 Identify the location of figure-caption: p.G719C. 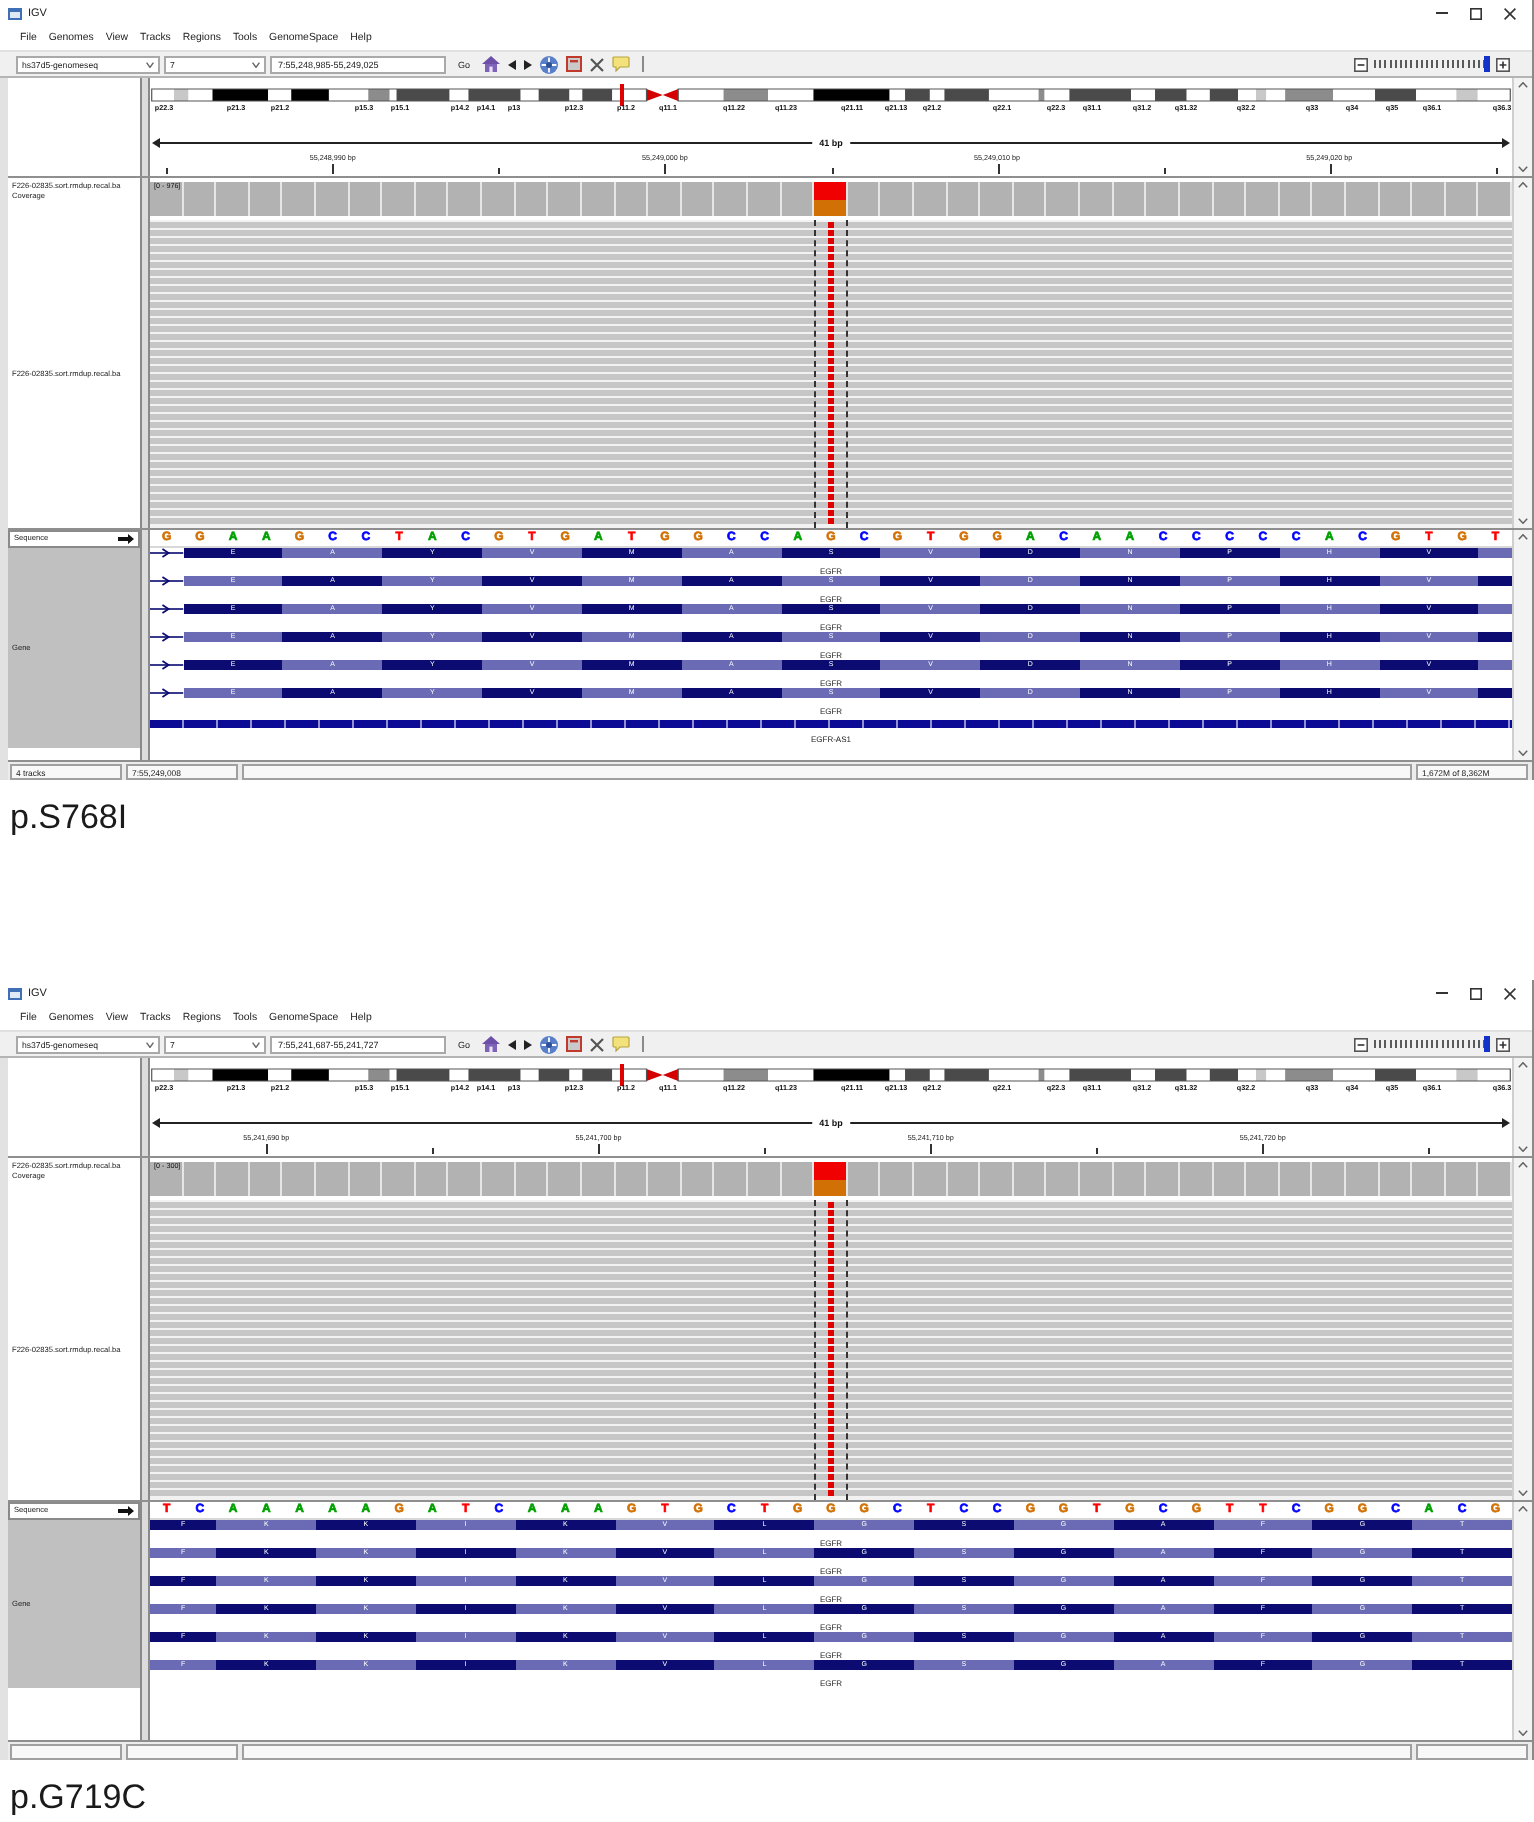
(78, 1798).